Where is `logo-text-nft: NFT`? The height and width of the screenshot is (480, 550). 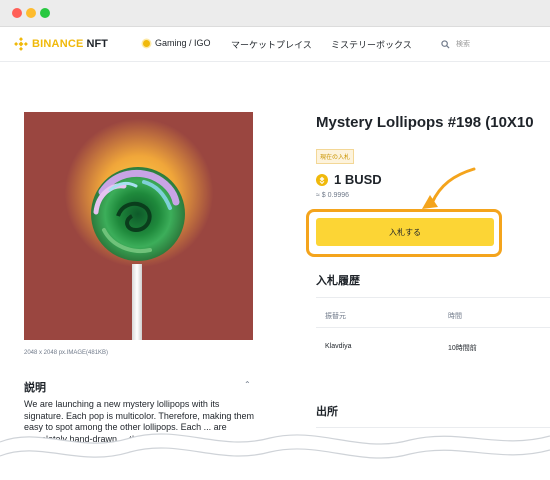
logo-text-nft: NFT is located at coordinates (97, 44).